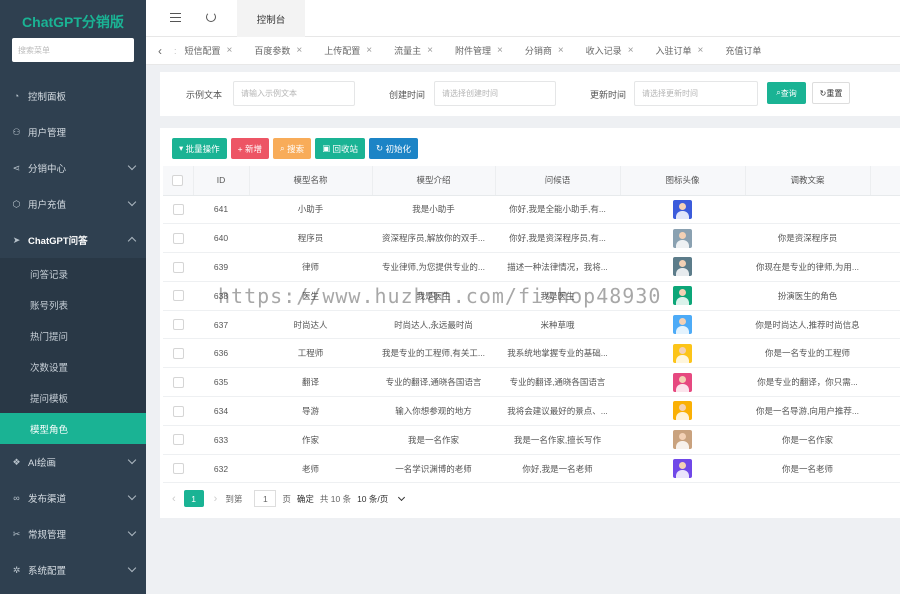 The image size is (900, 594). Describe the element at coordinates (531, 440) in the screenshot. I see `table-row: 633 作家 我是一名作家 我是一名作家,擅长写作 你是一名作家` at that location.